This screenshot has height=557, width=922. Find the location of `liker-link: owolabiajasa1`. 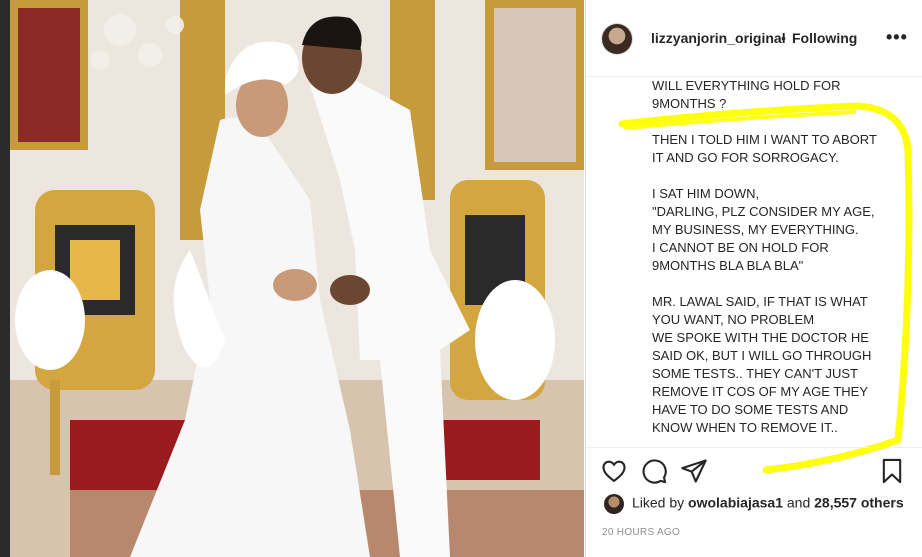

liker-link: owolabiajasa1 is located at coordinates (735, 503).